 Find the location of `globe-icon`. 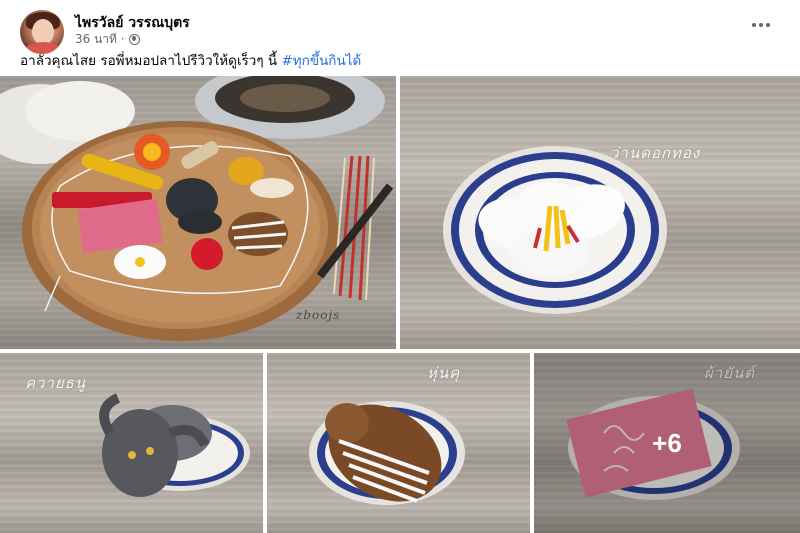

globe-icon is located at coordinates (134, 39).